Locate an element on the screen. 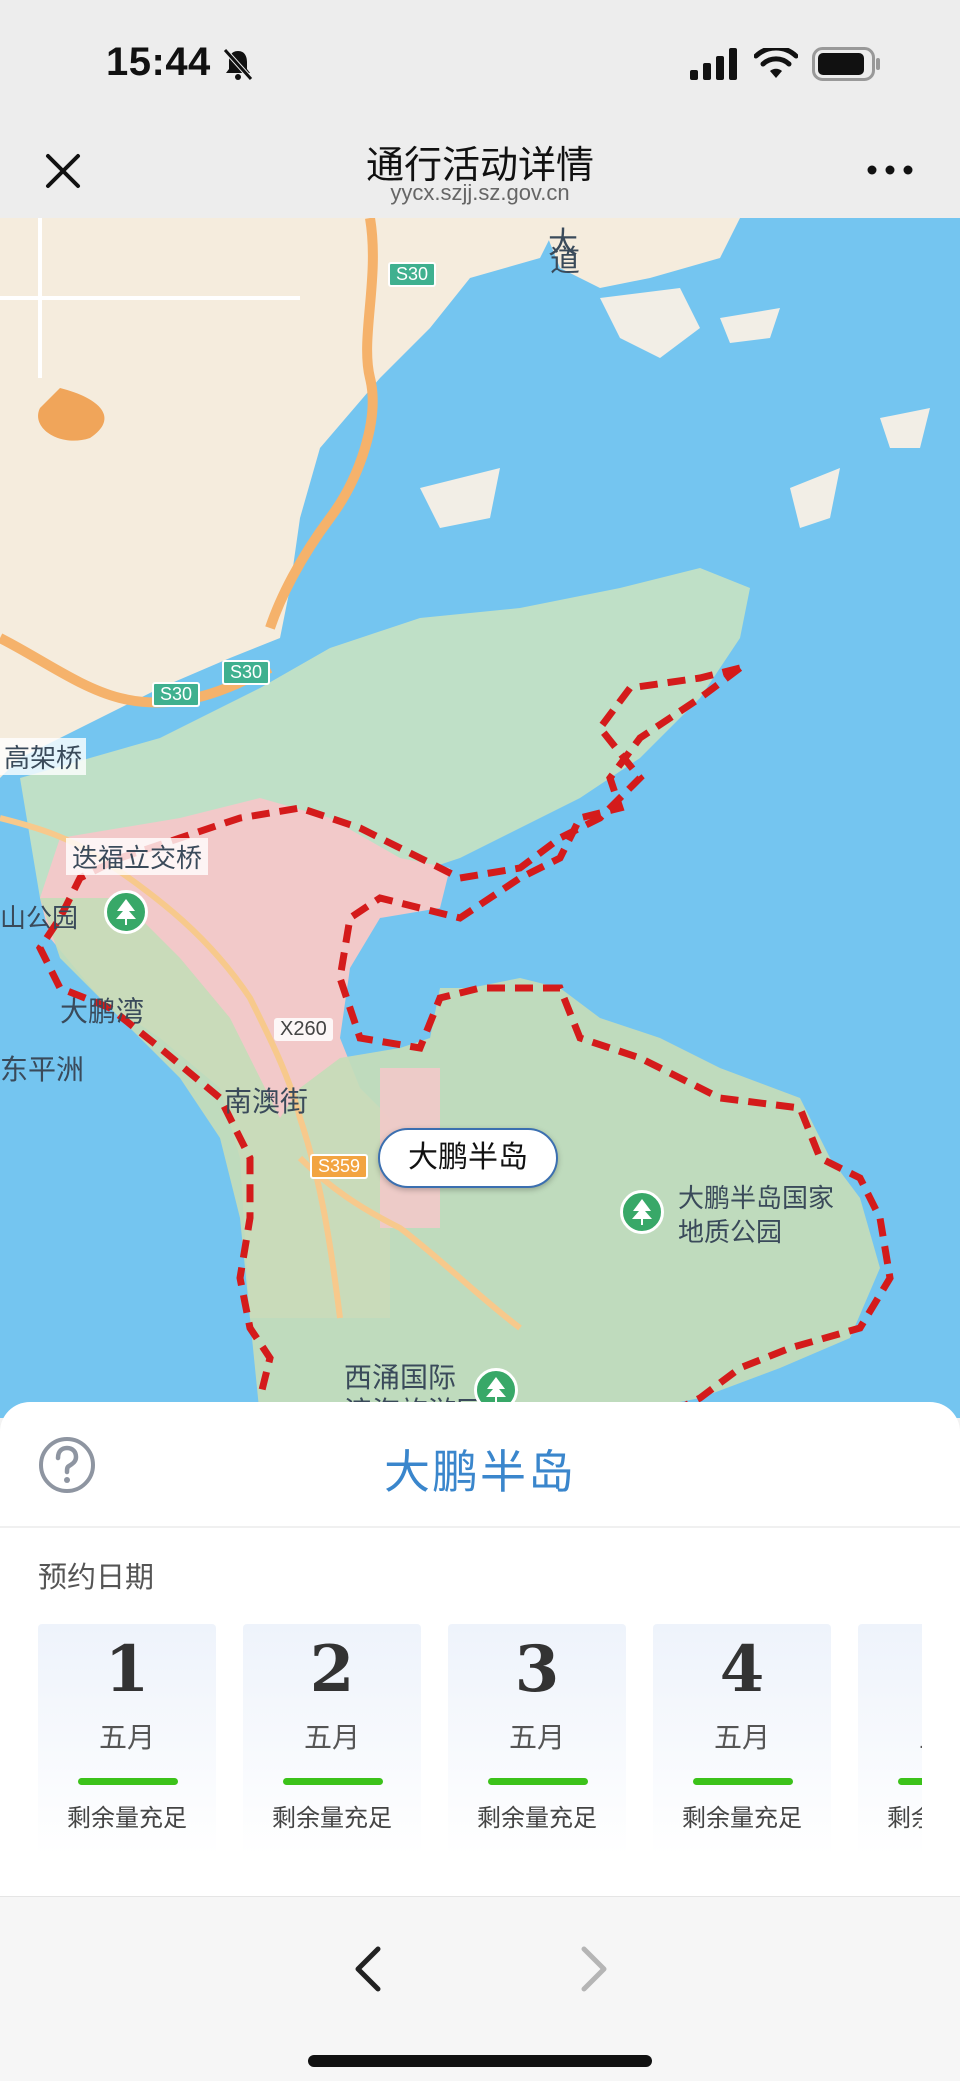  chevron-left-icon is located at coordinates (368, 1969).